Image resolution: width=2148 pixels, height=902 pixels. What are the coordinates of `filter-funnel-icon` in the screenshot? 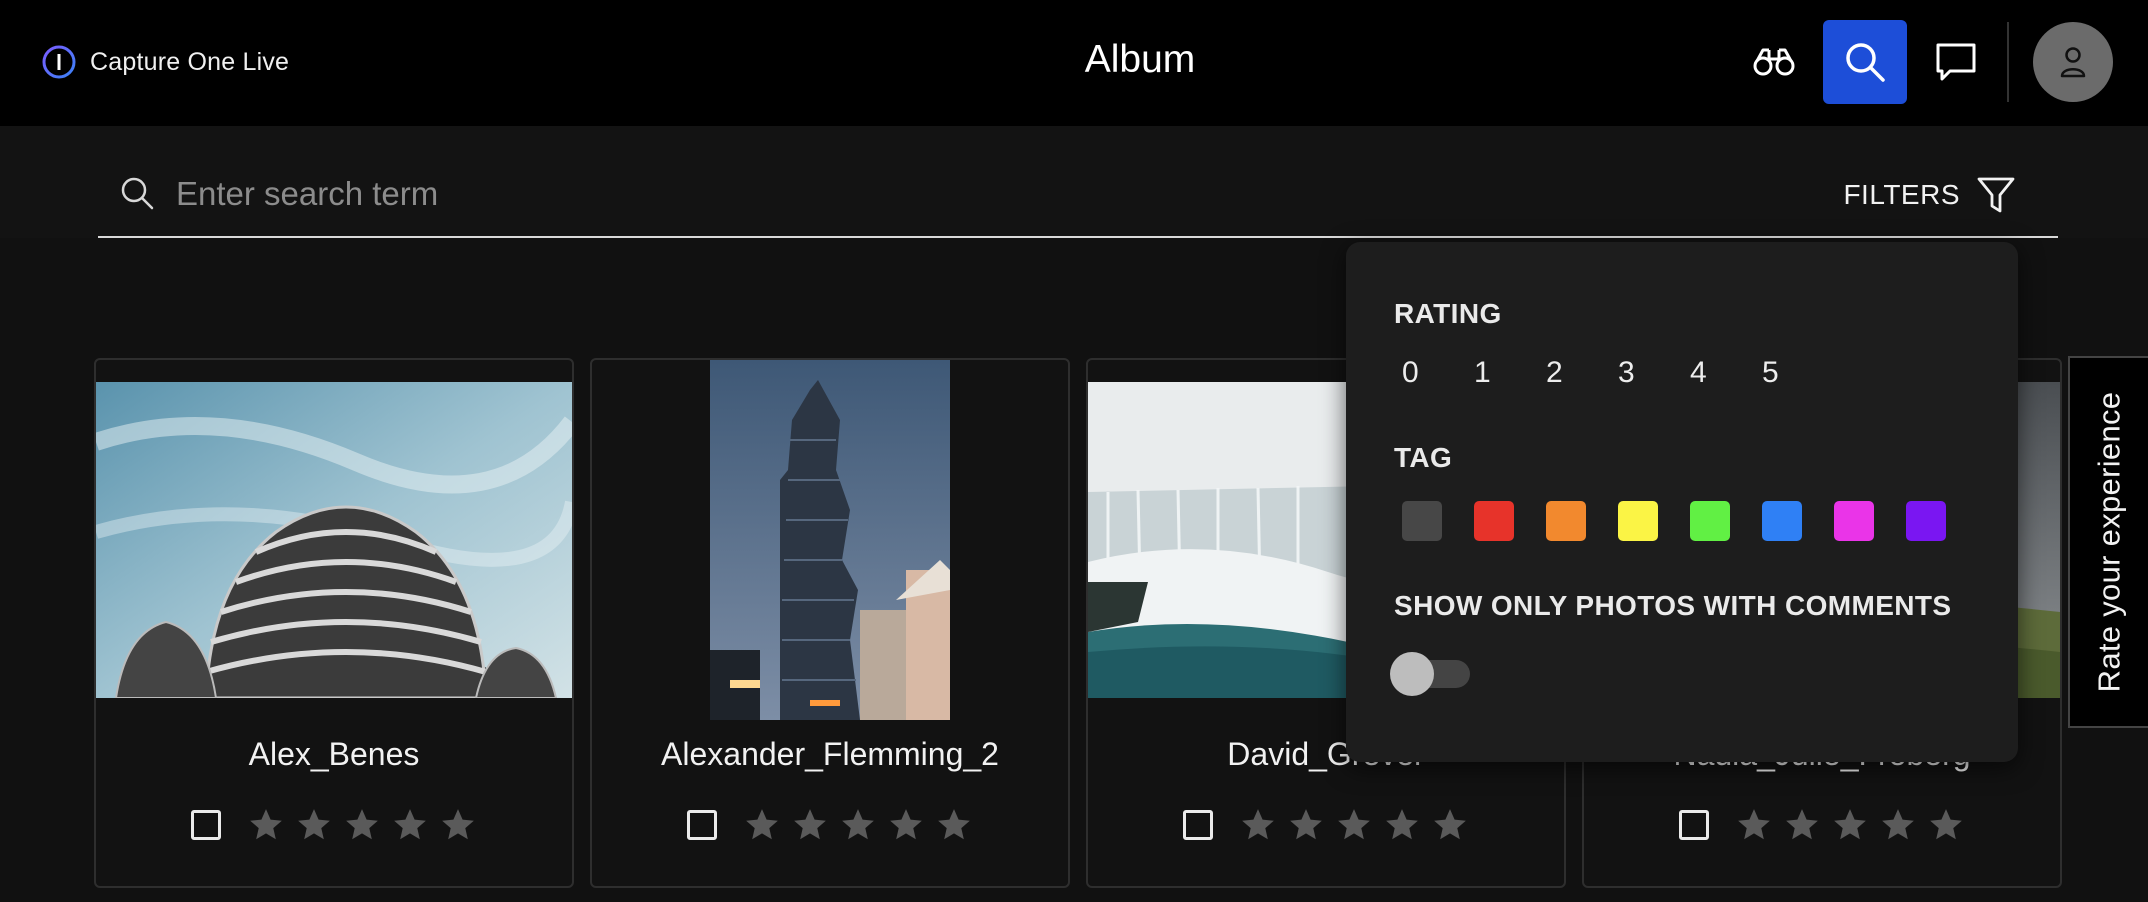 It's located at (1996, 195).